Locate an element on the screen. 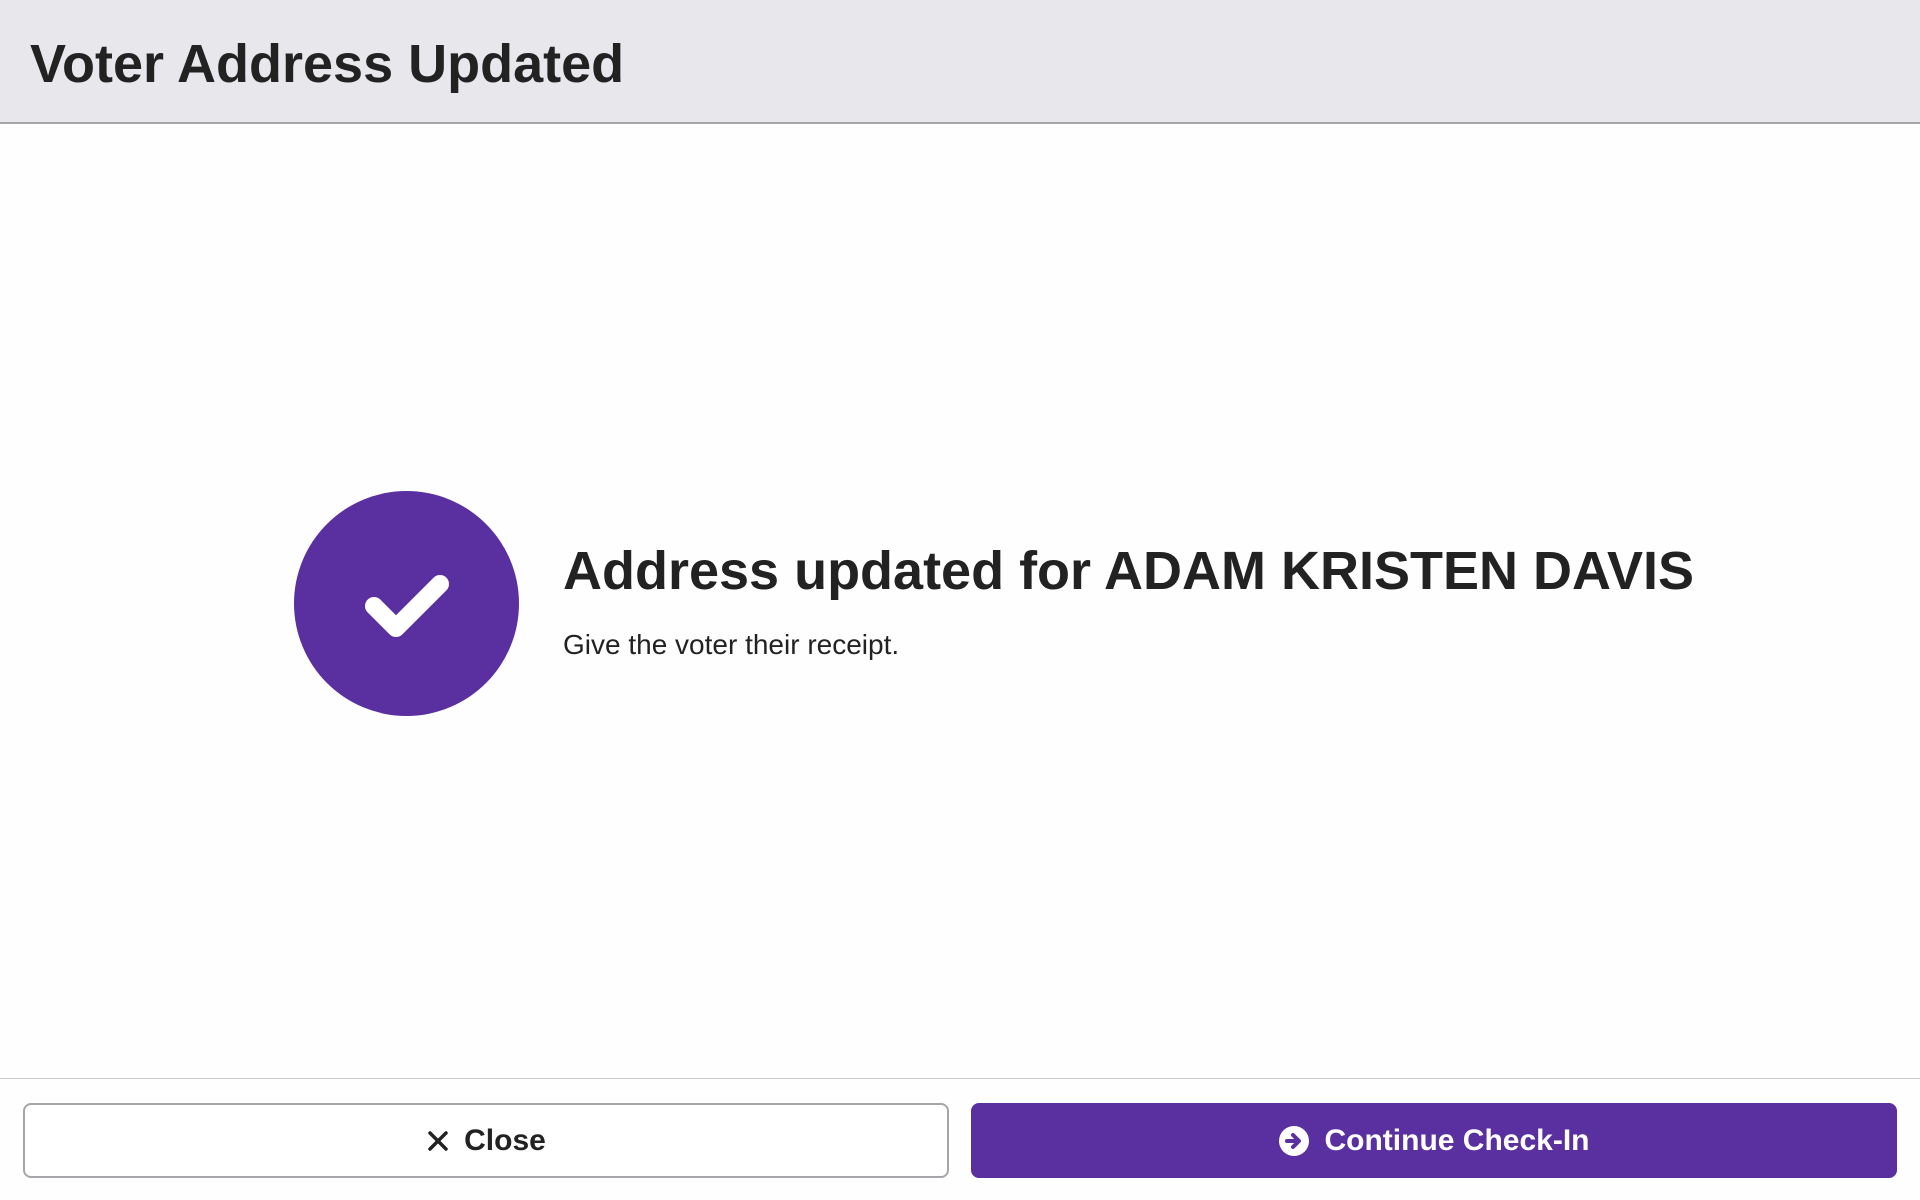  continue-button-label: Continue Check-In is located at coordinates (1457, 1140).